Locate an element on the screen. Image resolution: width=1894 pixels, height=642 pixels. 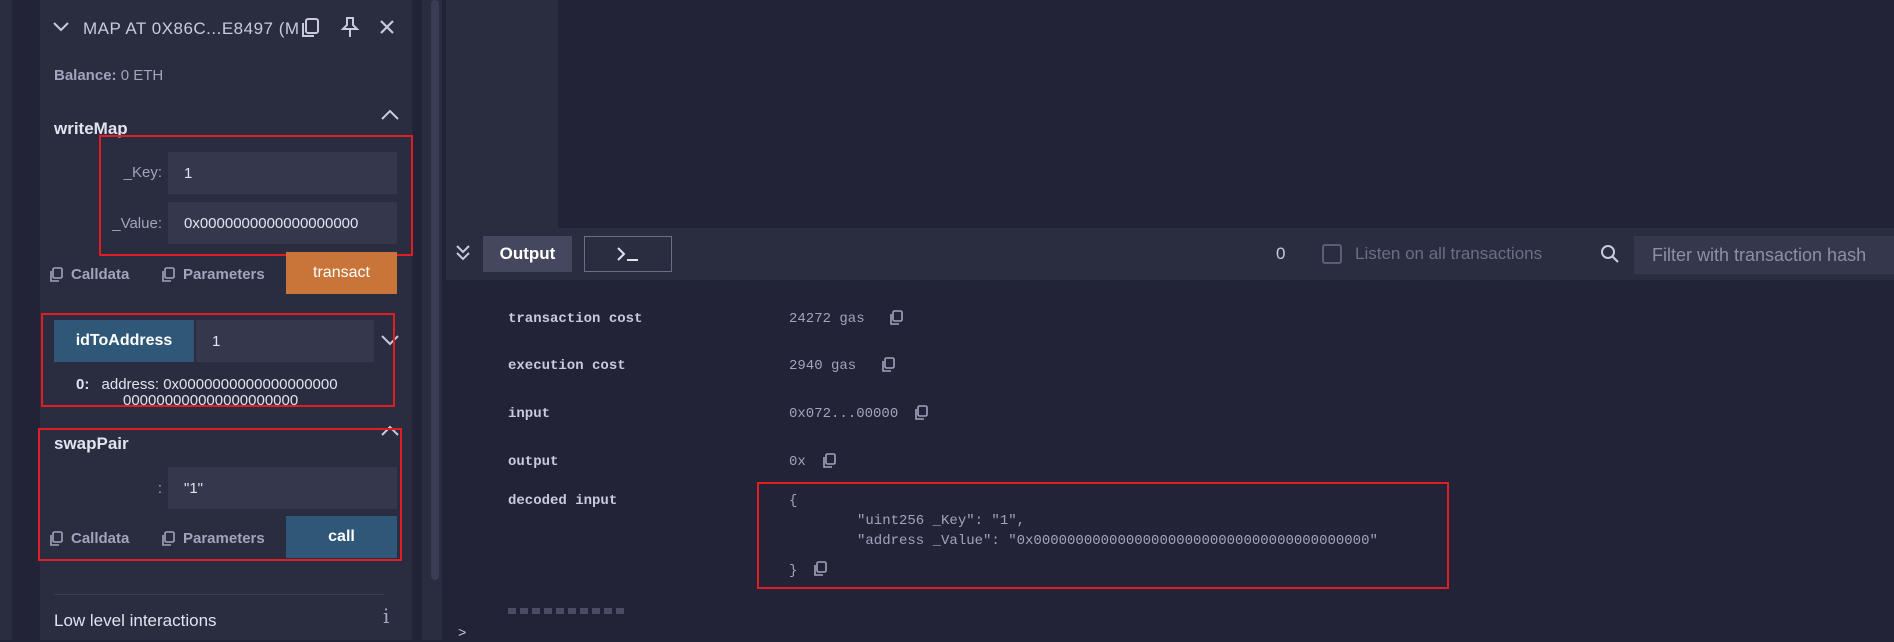
writemap-parameters-button: Parameters is located at coordinates (213, 274).